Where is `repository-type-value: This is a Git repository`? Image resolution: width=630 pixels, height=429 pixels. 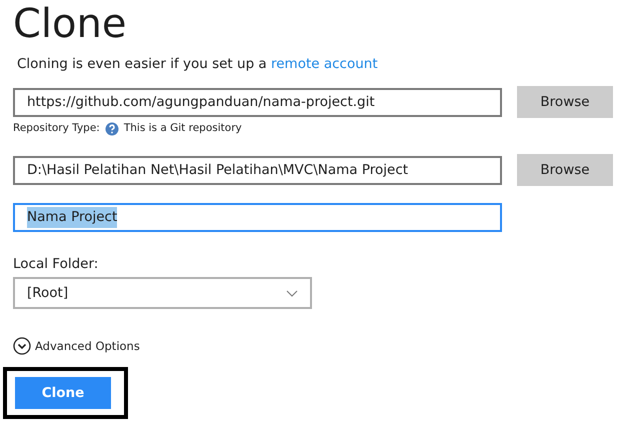
repository-type-value: This is a Git repository is located at coordinates (183, 128).